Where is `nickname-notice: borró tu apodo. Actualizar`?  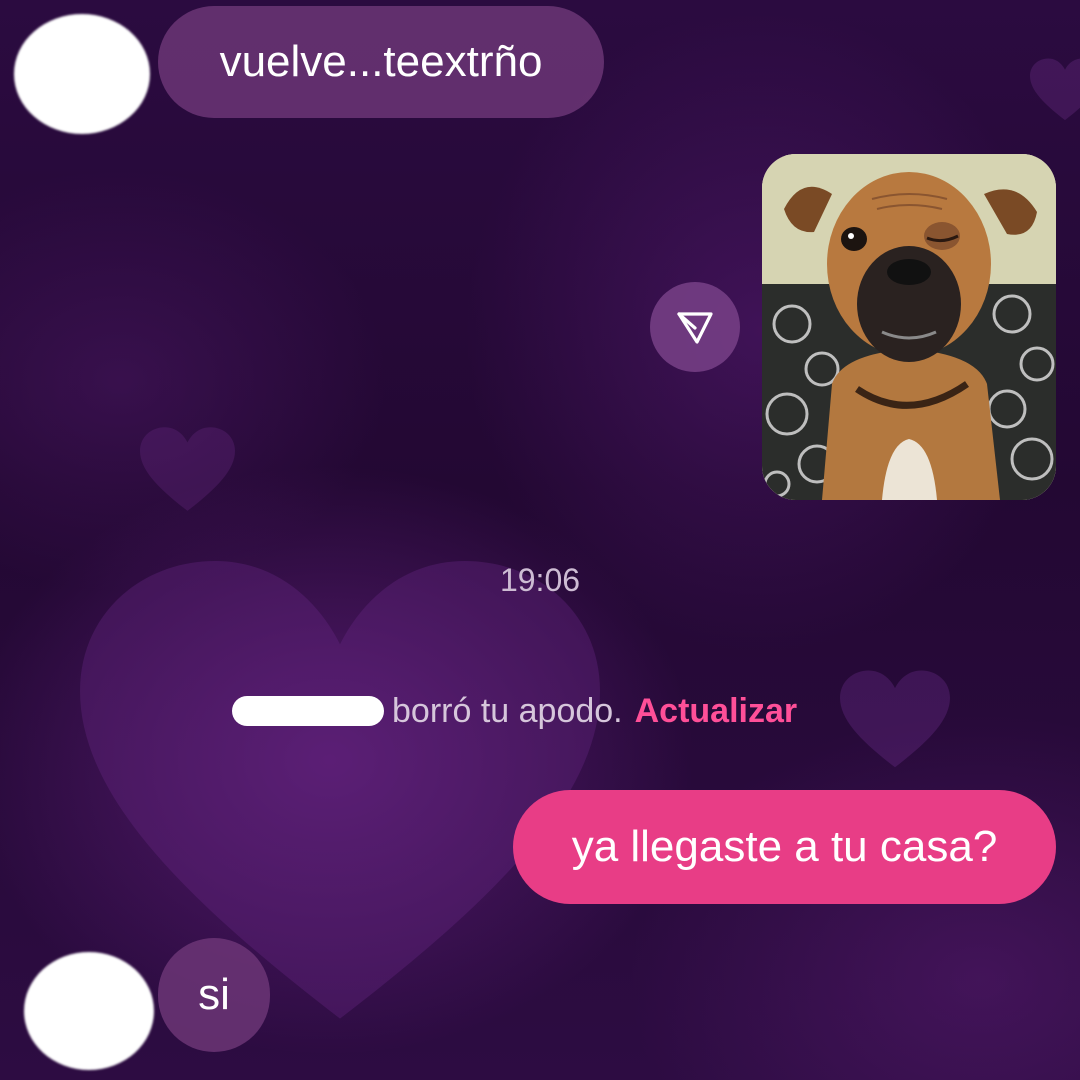
nickname-notice: borró tu apodo. Actualizar is located at coordinates (514, 711).